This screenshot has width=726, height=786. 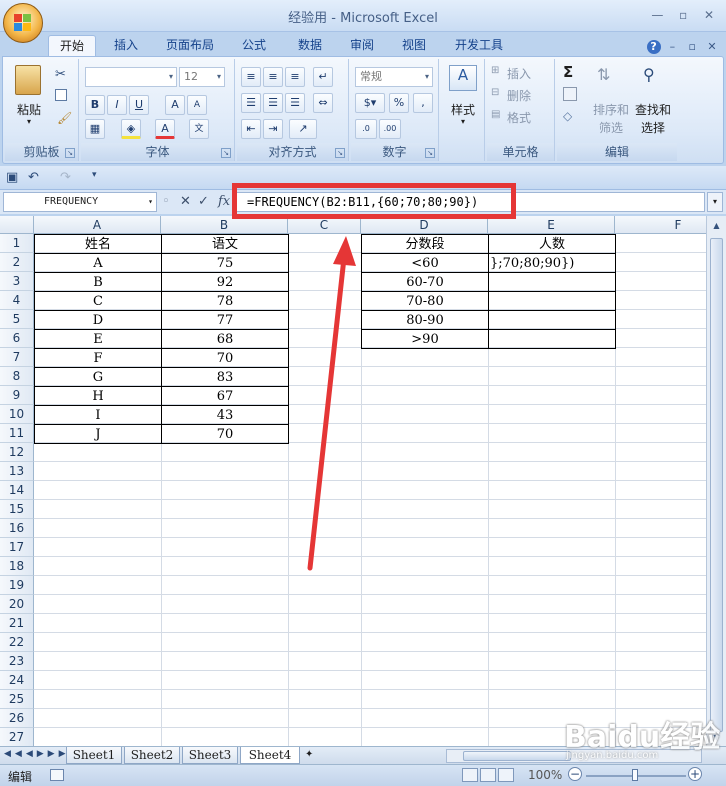 I want to click on baidu-watermark: Baidu经验 jingyan.baidu.com, so click(x=642, y=736).